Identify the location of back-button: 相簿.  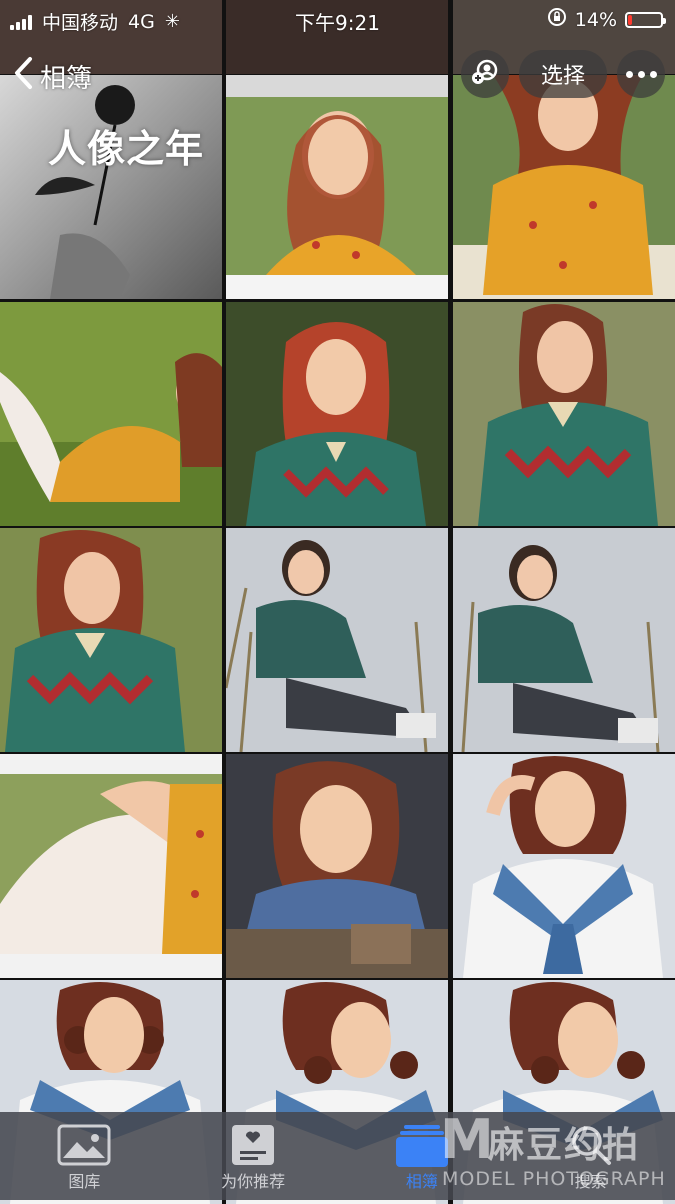
(52, 76).